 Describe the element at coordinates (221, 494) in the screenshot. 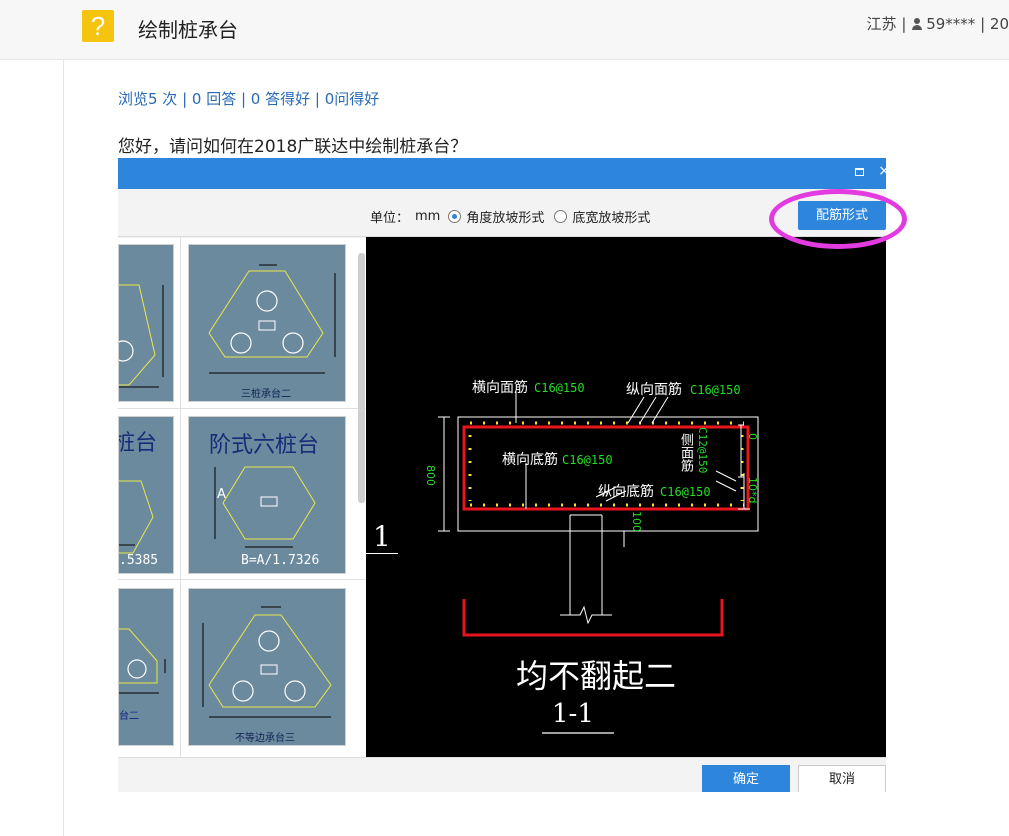

I see `thumb-side-label: A` at that location.